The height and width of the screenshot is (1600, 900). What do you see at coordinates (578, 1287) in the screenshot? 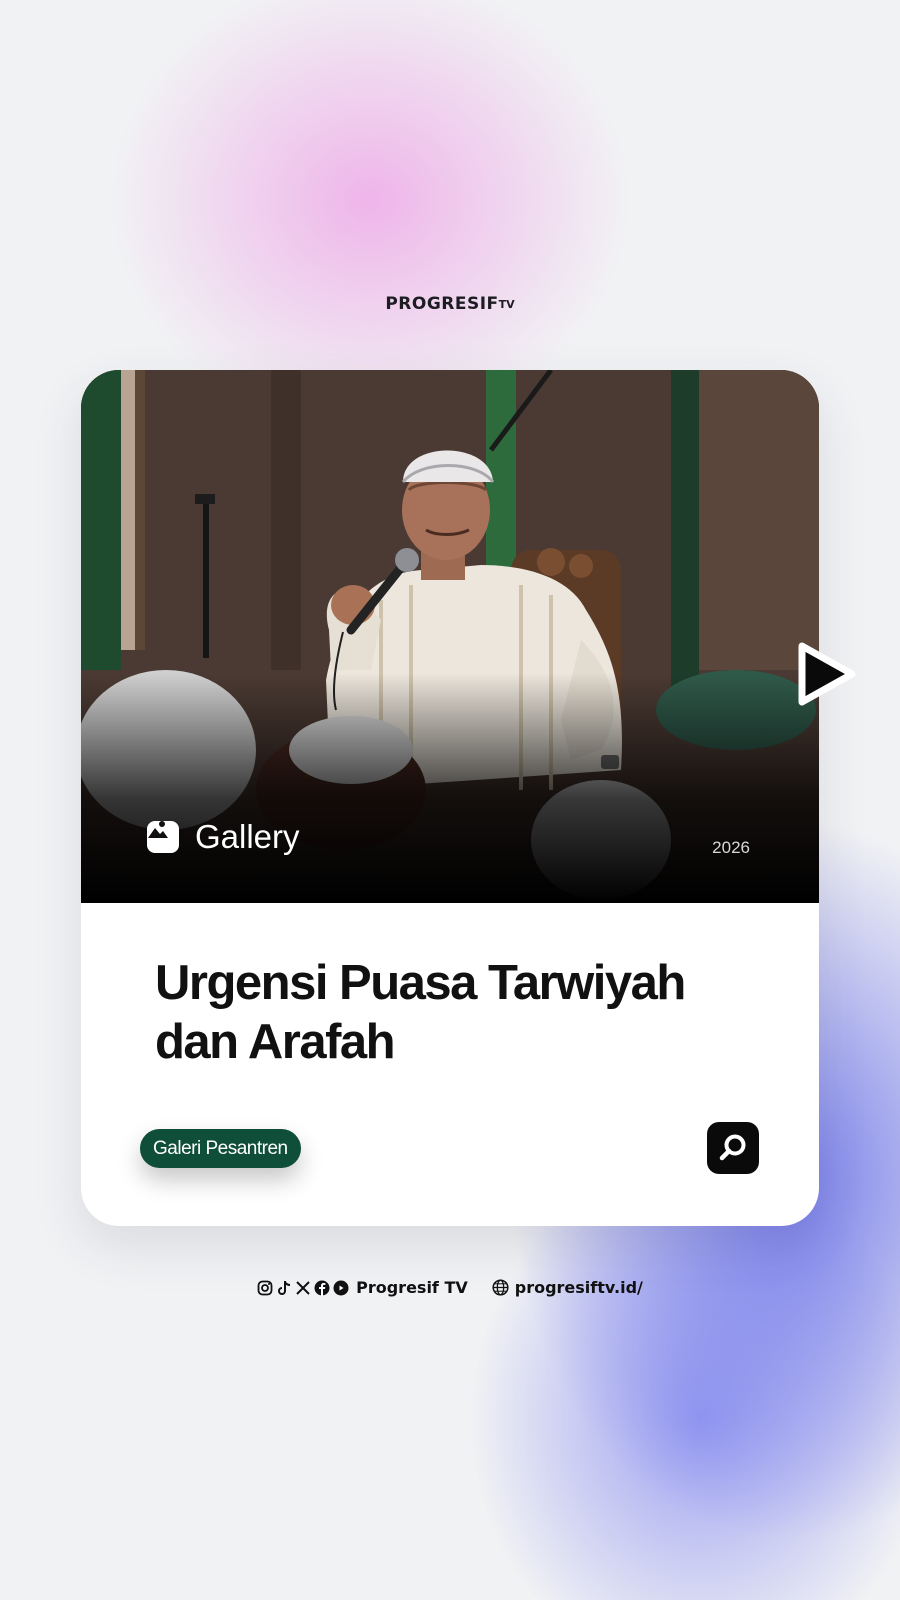
I see `website-url: progresiftv.id/` at bounding box center [578, 1287].